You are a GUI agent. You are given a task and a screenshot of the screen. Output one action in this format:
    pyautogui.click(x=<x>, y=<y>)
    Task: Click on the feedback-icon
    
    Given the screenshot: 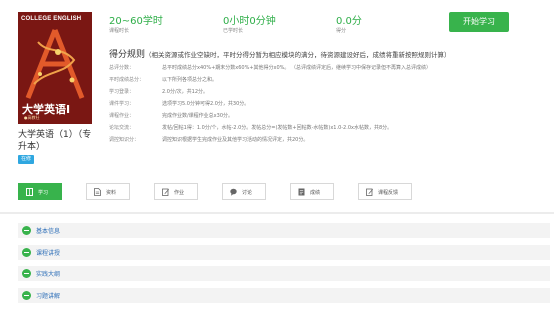 What is the action you would take?
    pyautogui.click(x=369, y=192)
    